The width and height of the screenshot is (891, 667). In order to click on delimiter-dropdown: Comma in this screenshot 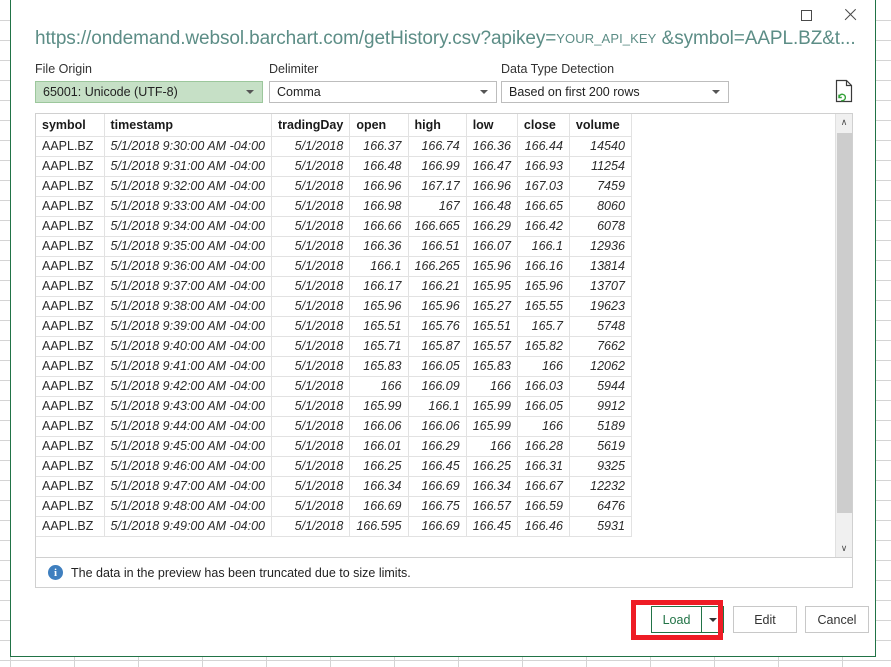, I will do `click(383, 92)`.